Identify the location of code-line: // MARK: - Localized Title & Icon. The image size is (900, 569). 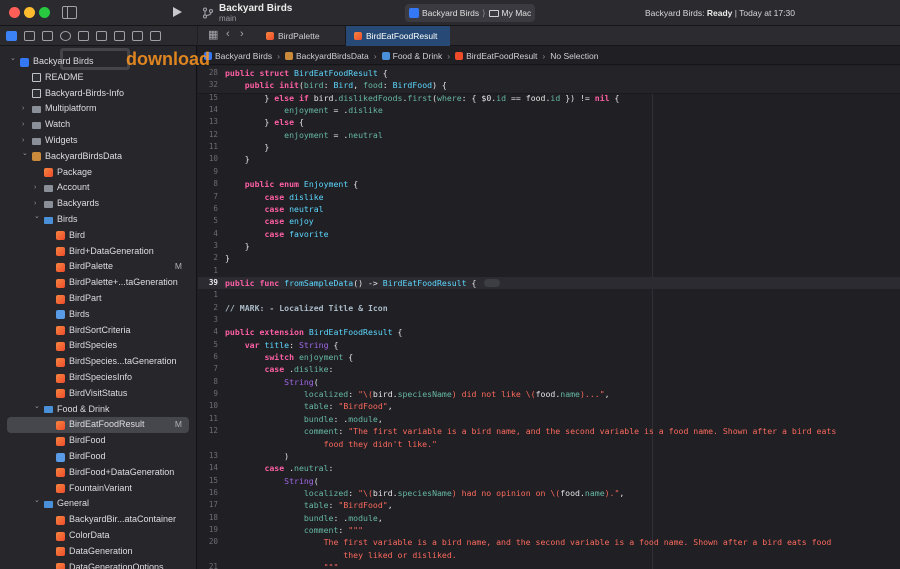
(306, 308).